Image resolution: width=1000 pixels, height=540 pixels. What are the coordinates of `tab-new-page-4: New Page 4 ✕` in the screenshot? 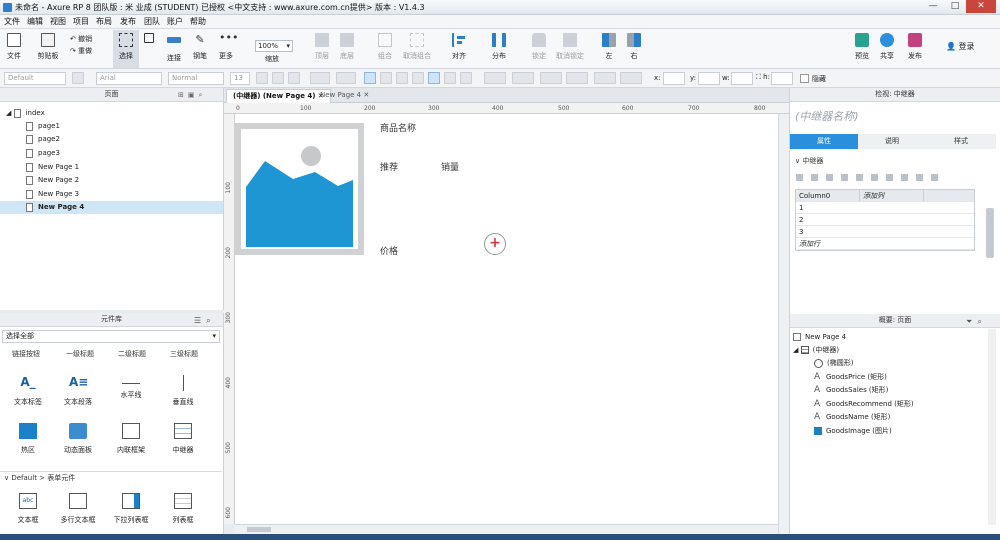 It's located at (344, 96).